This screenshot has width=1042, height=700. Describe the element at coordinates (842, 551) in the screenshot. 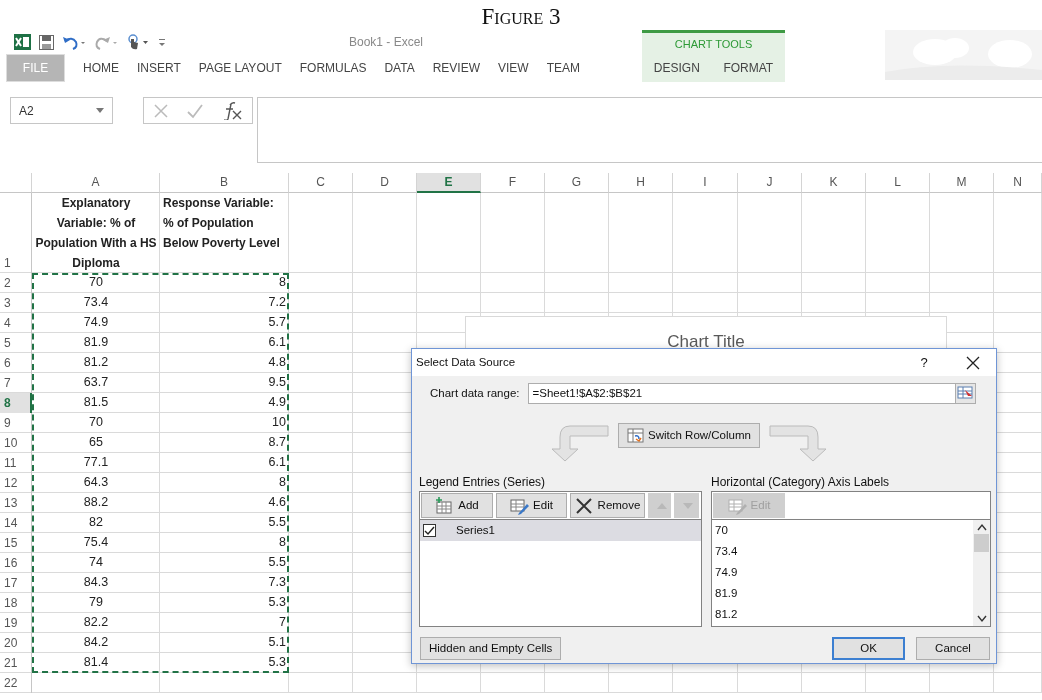

I see `list-item: 73.4` at that location.